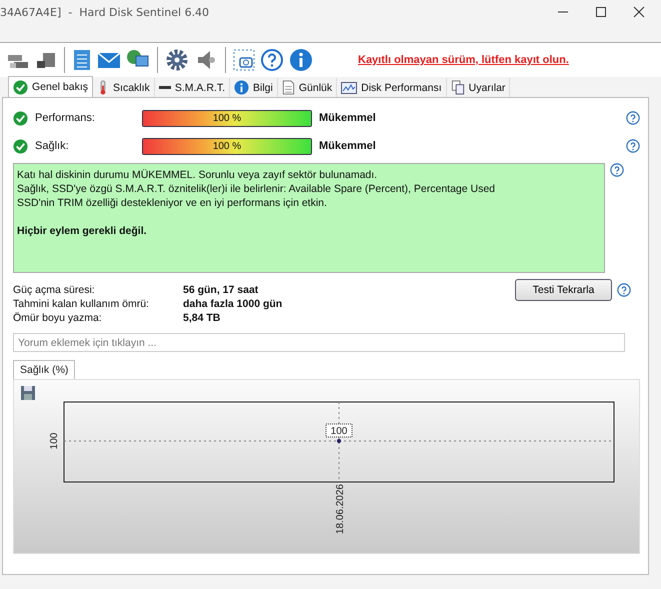  I want to click on chart-icon, so click(349, 87).